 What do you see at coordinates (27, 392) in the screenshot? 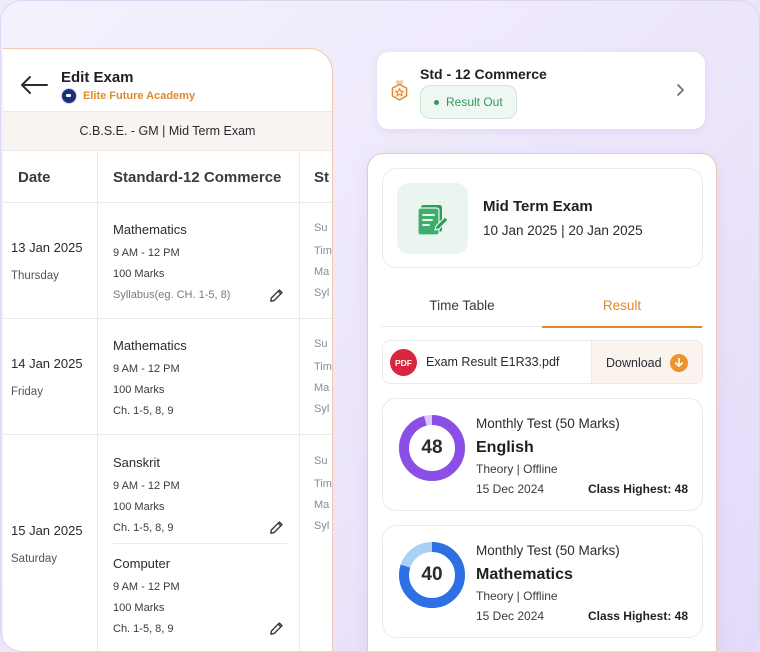
I see `row-day: Friday` at bounding box center [27, 392].